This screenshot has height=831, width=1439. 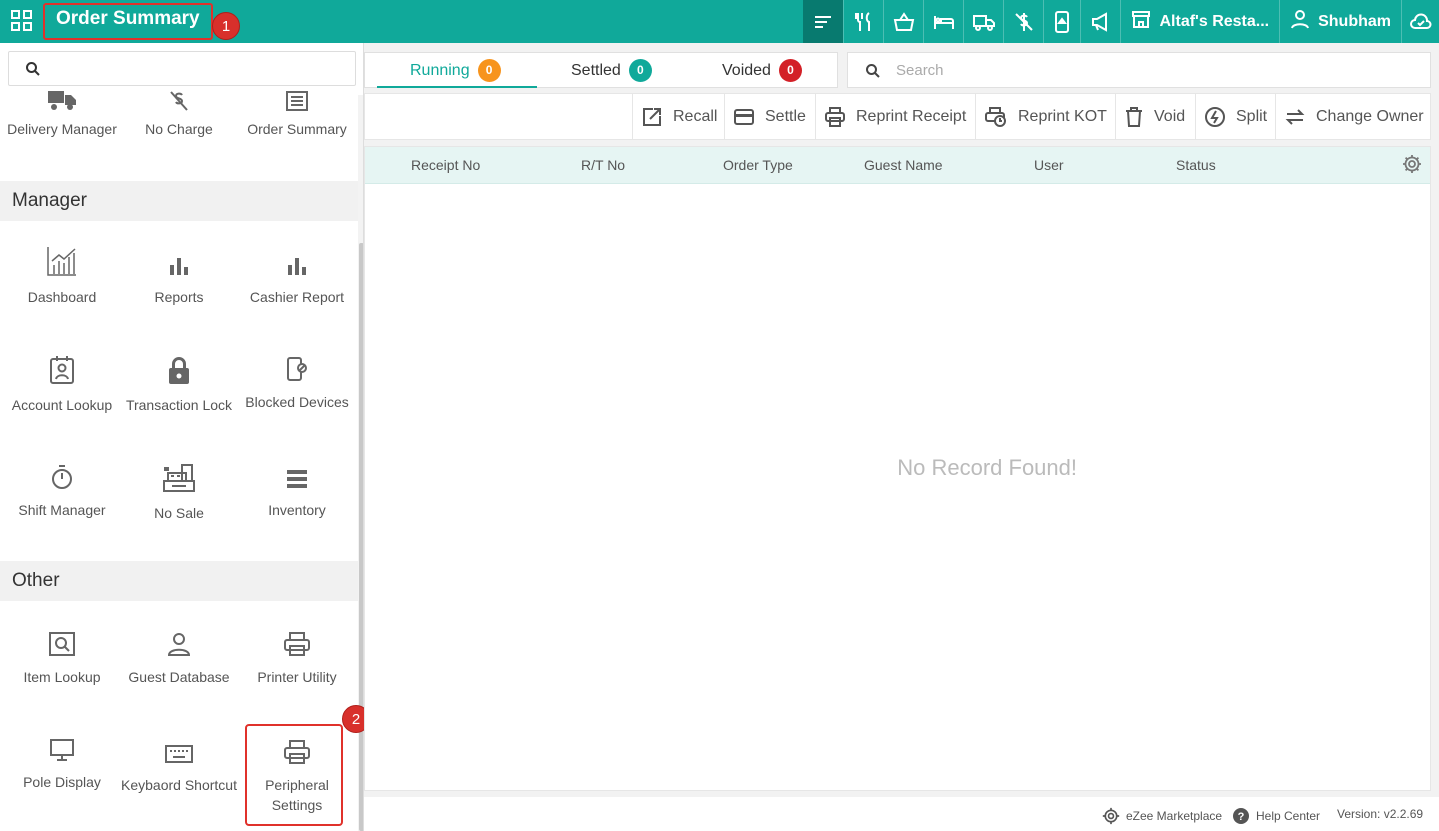 I want to click on gear-icon, so click(x=1111, y=816).